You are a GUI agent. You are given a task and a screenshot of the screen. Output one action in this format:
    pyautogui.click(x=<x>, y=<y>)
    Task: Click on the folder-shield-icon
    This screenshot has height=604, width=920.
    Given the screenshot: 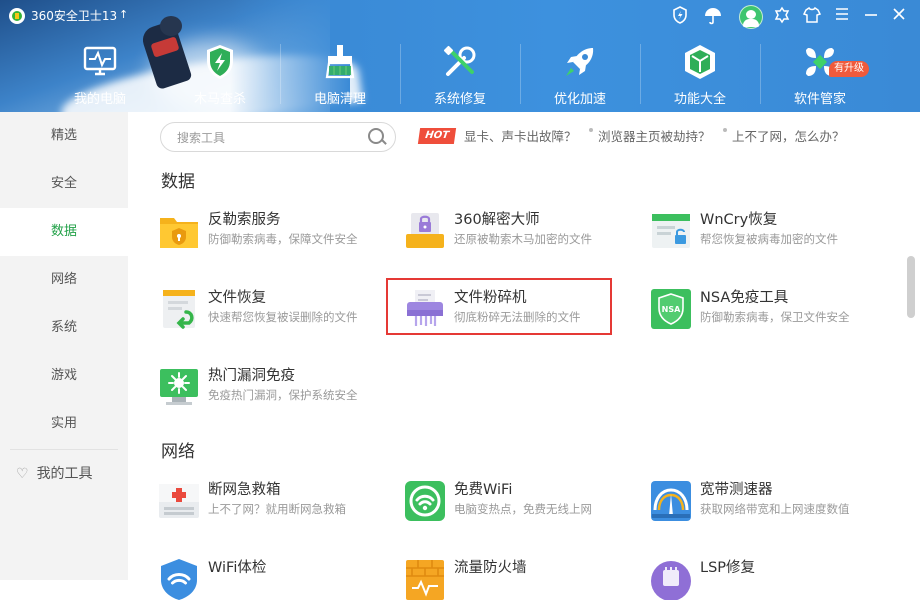 What is the action you would take?
    pyautogui.click(x=179, y=231)
    